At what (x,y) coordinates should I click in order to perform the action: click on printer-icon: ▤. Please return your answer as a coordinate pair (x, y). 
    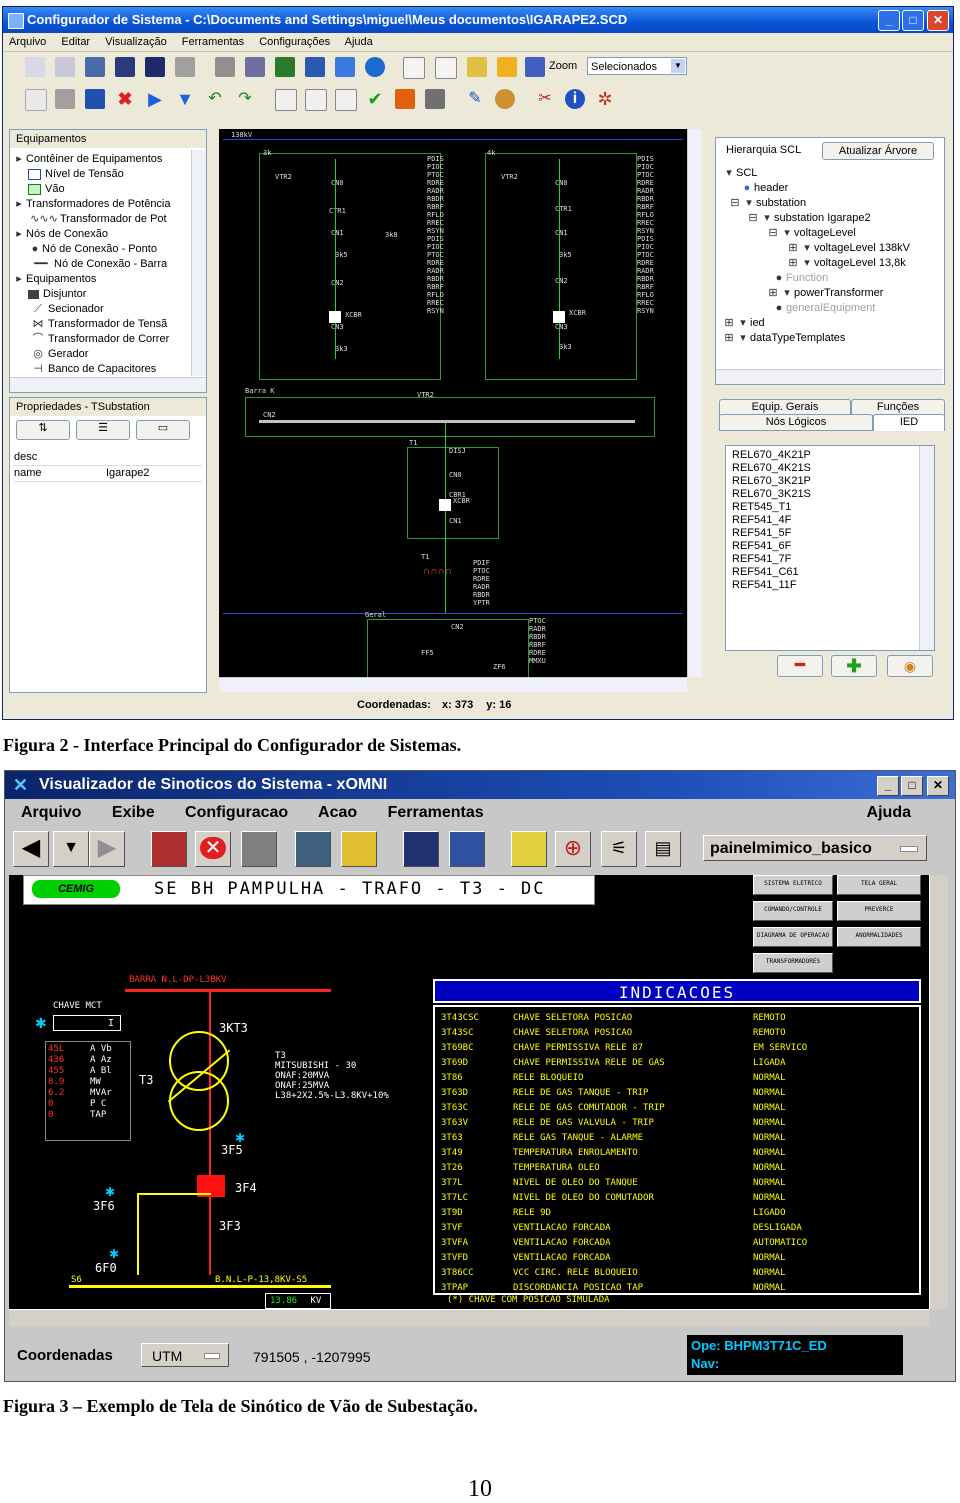
    Looking at the image, I should click on (663, 849).